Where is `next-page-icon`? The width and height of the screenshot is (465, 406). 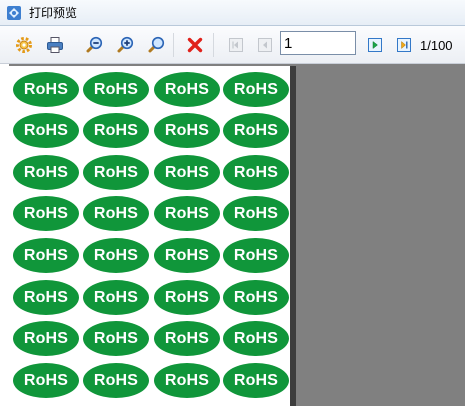 next-page-icon is located at coordinates (375, 45).